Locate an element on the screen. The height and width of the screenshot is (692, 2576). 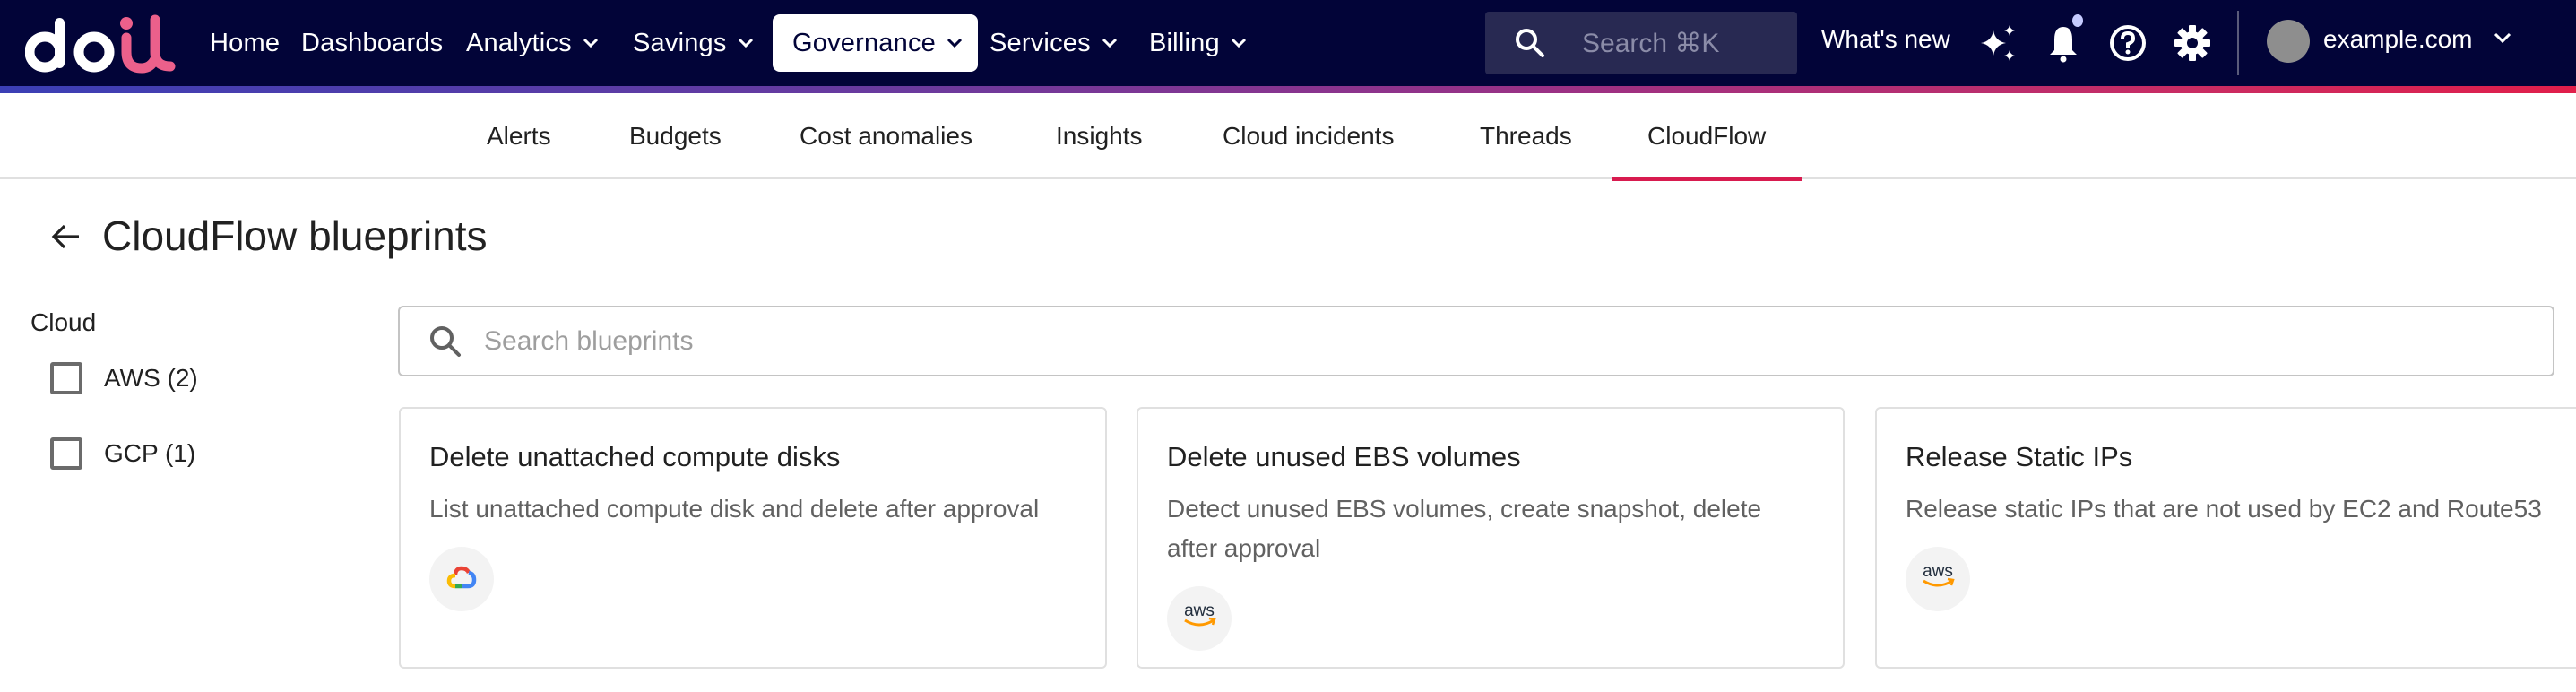
tab-cloud-incidents-label: Cloud incidents is located at coordinates (1309, 136).